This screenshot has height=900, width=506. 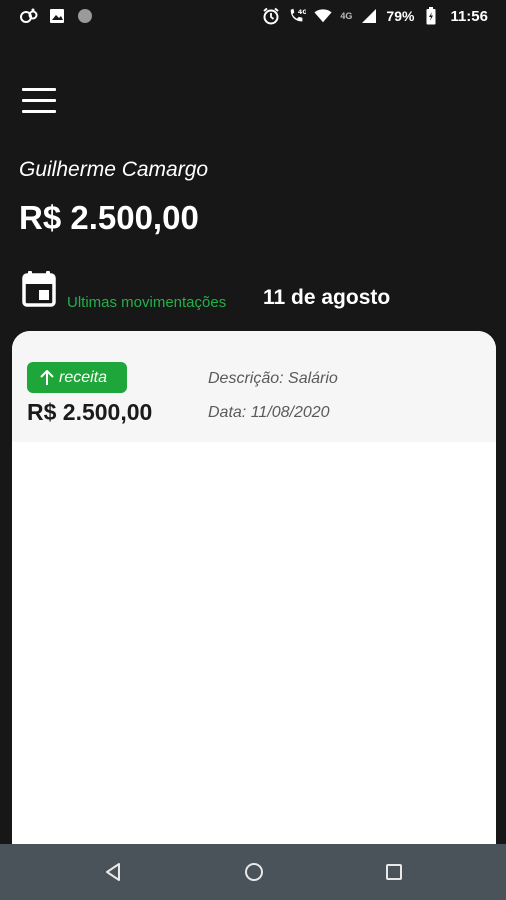 I want to click on wifi-icon, so click(x=323, y=16).